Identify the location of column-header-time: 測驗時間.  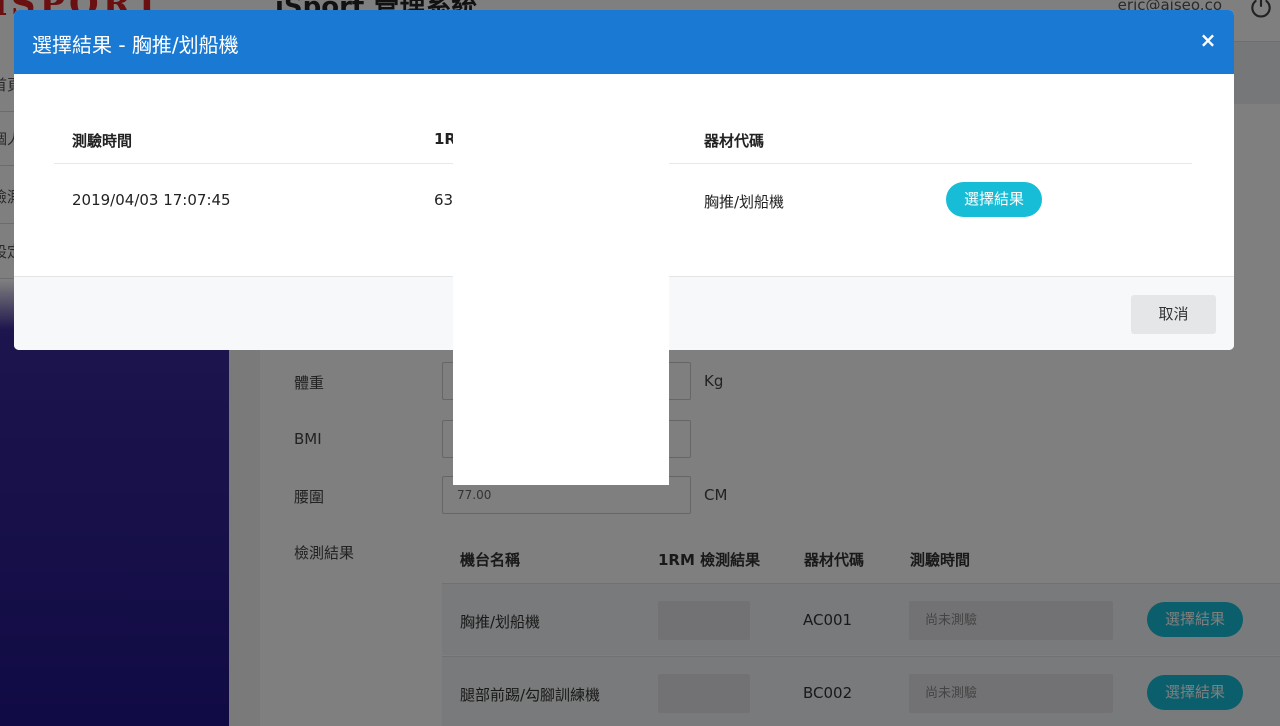
(102, 141).